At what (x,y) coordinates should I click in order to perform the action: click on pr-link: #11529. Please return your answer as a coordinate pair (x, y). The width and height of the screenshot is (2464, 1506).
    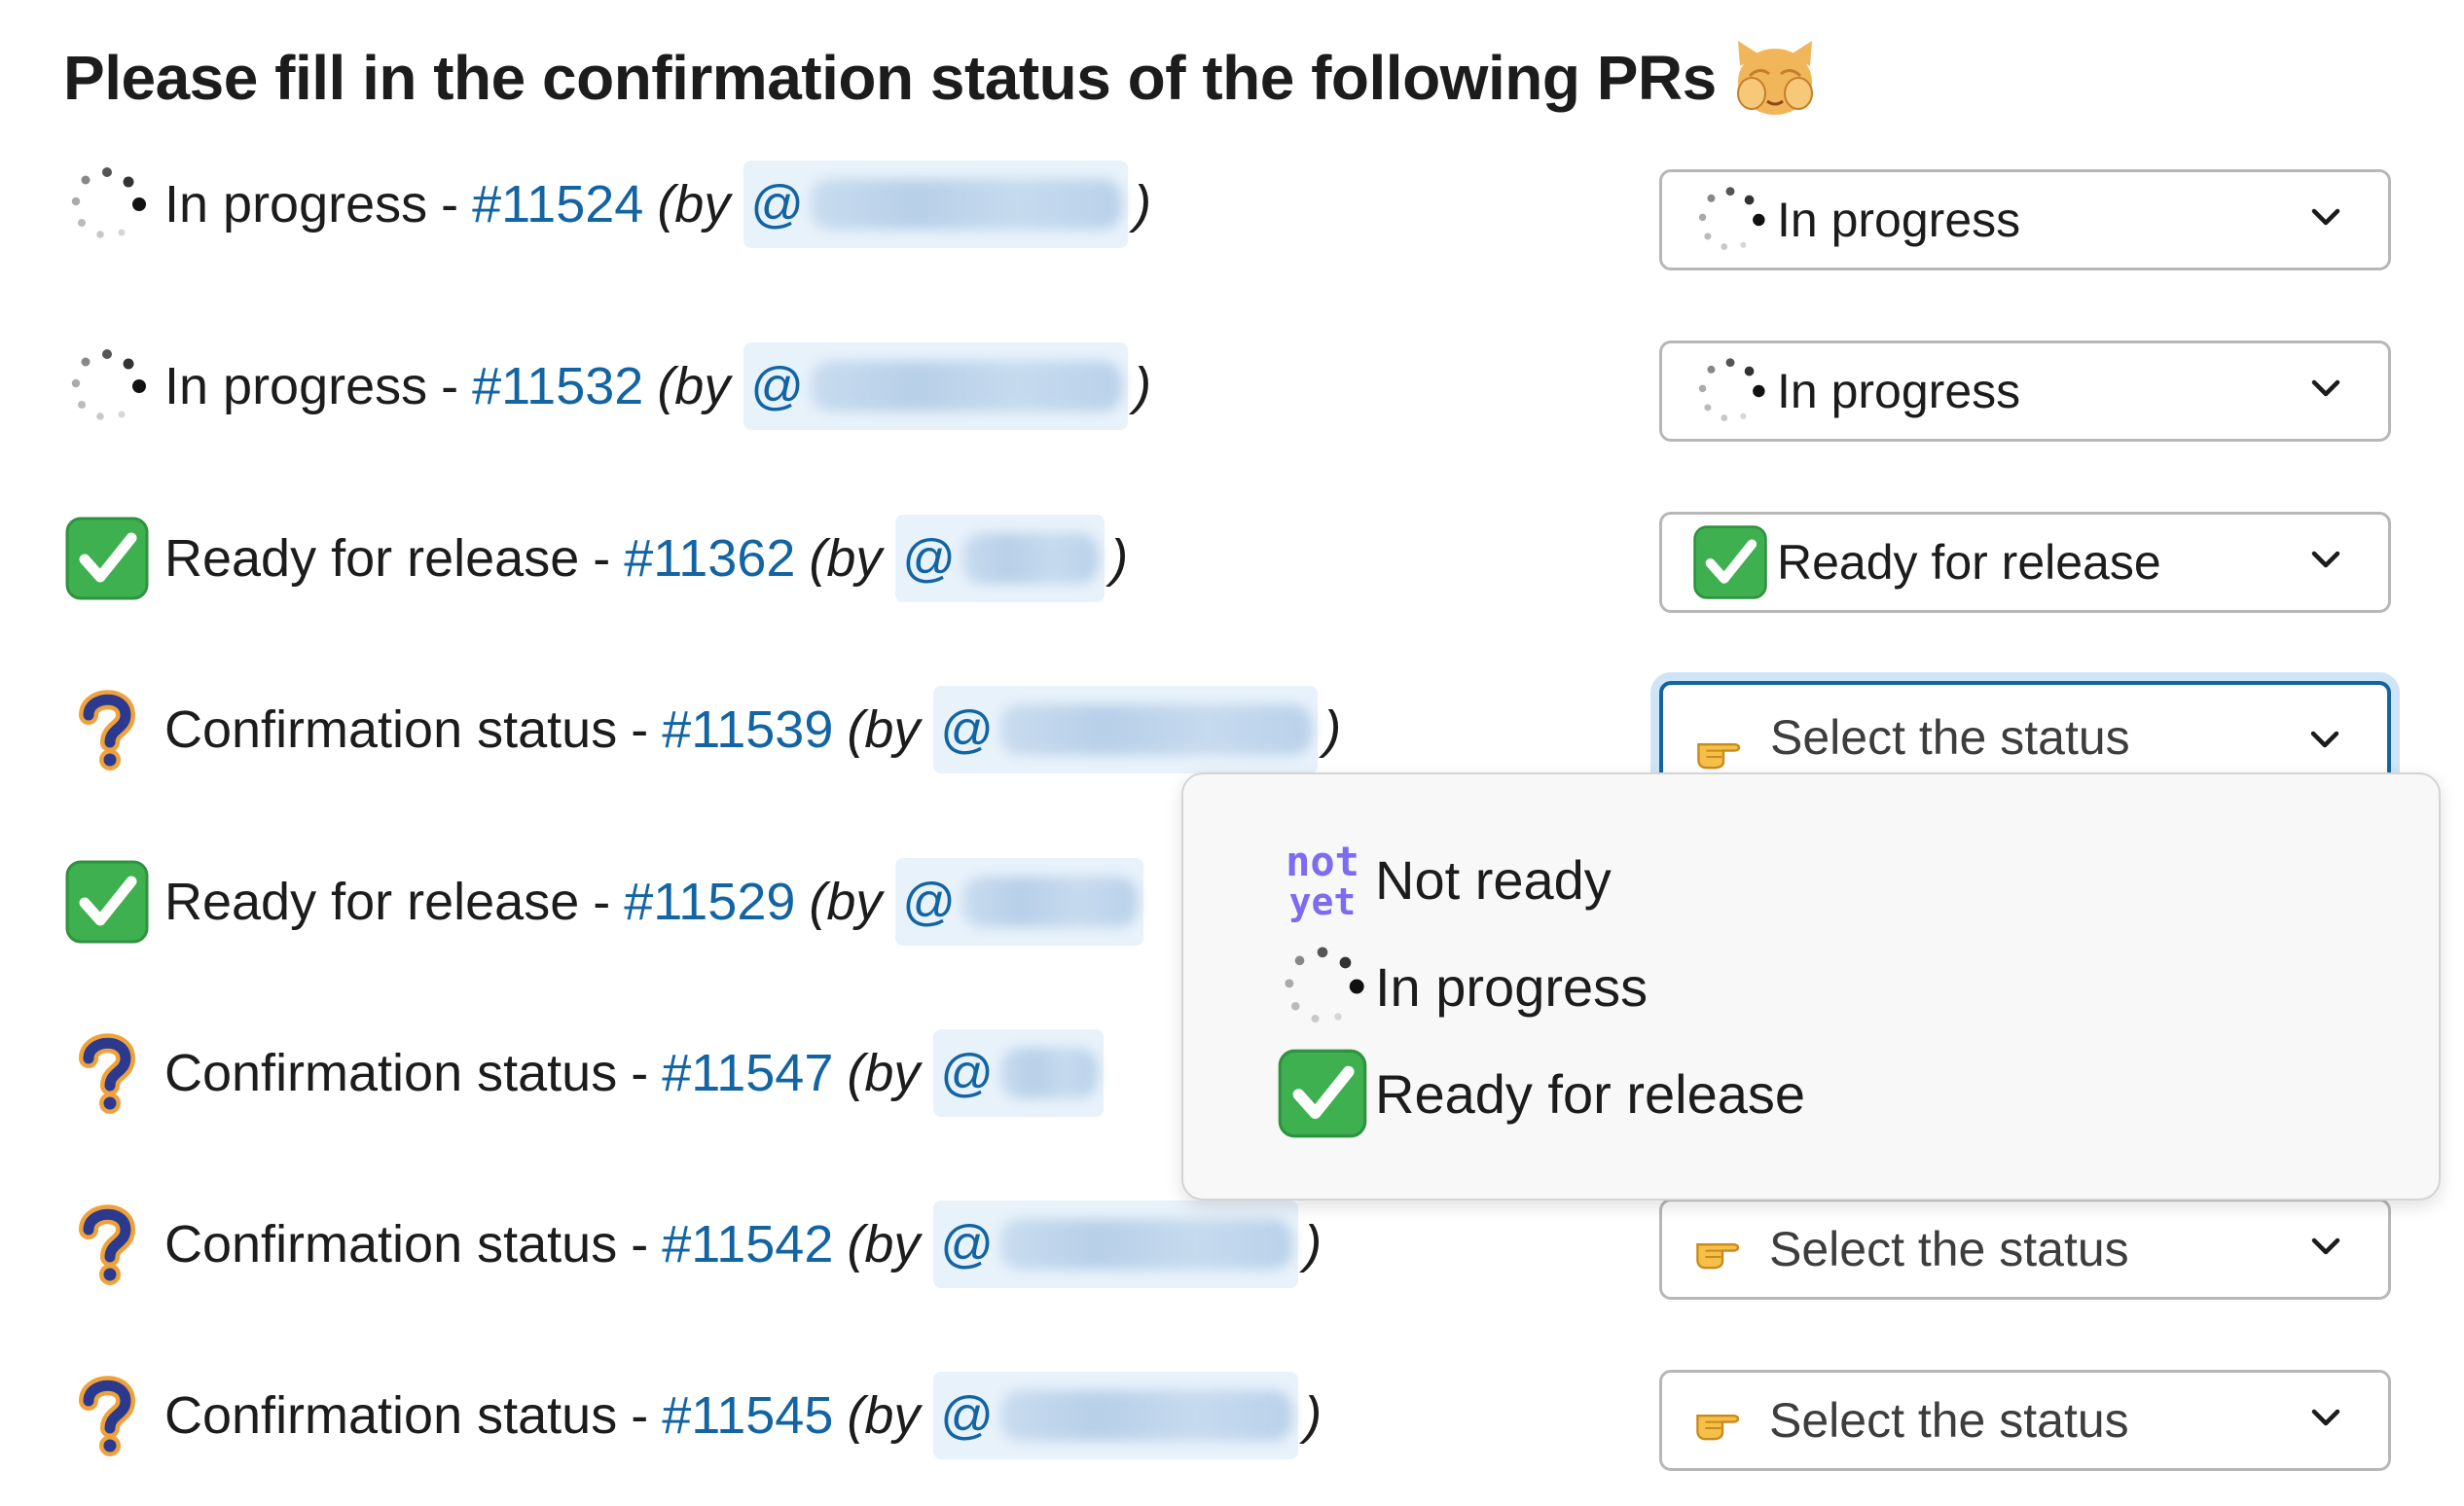
    Looking at the image, I should click on (709, 902).